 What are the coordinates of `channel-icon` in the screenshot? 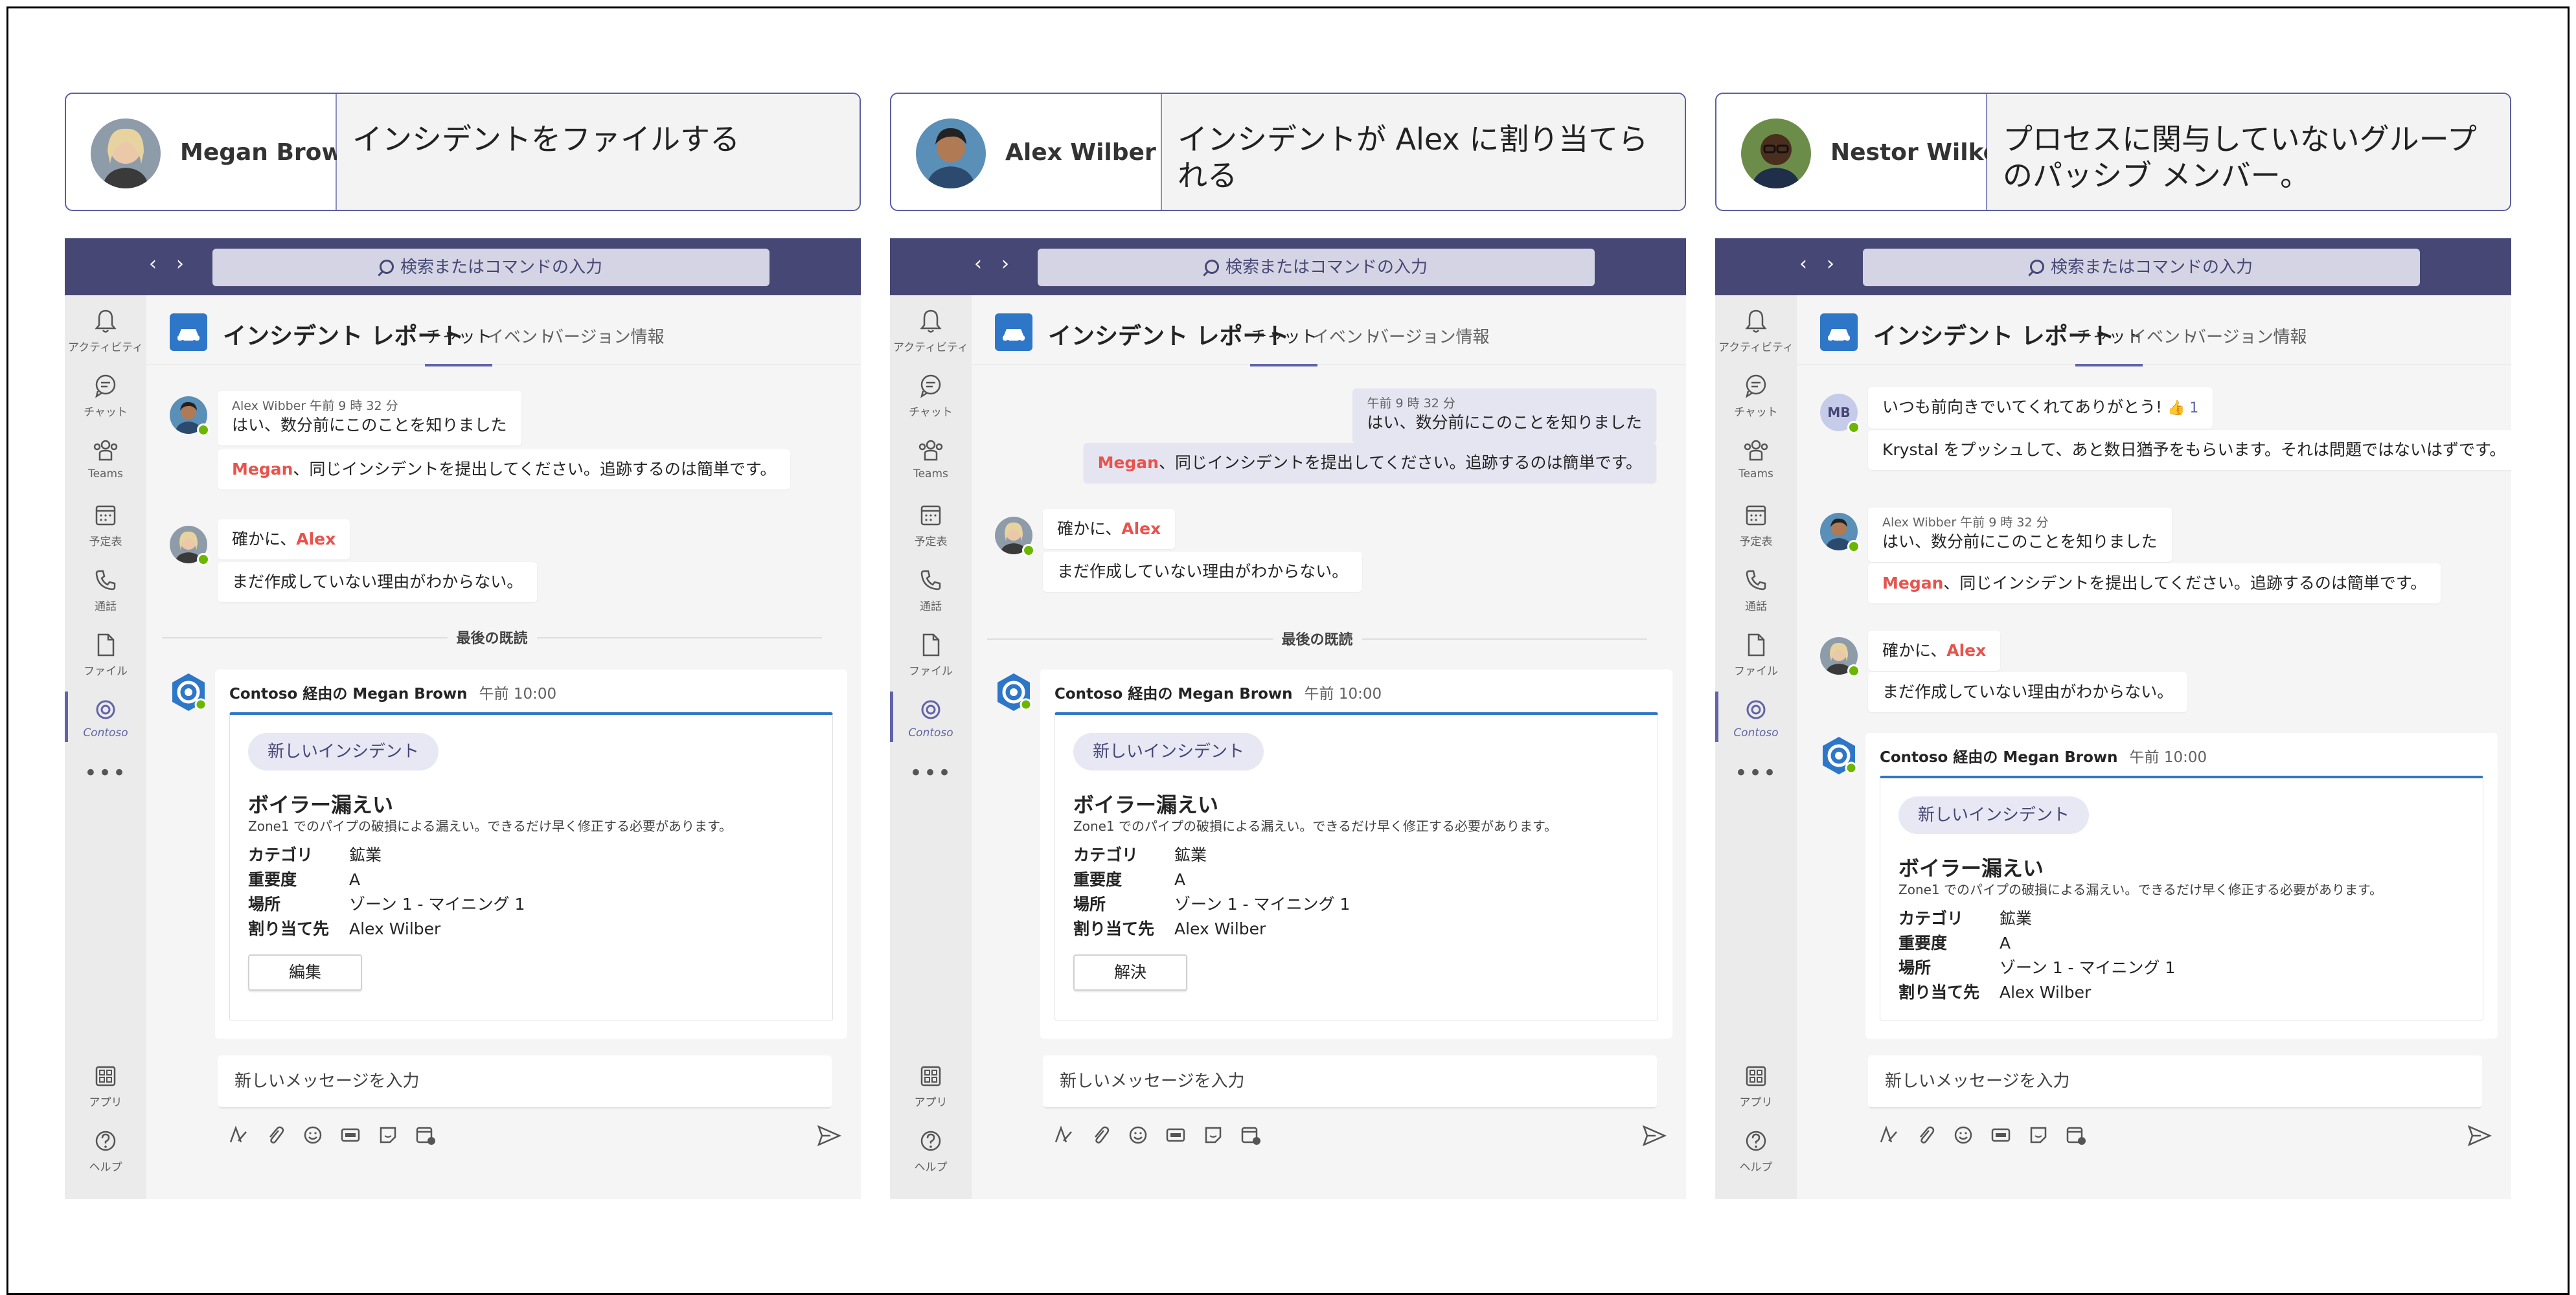 It's located at (1013, 332).